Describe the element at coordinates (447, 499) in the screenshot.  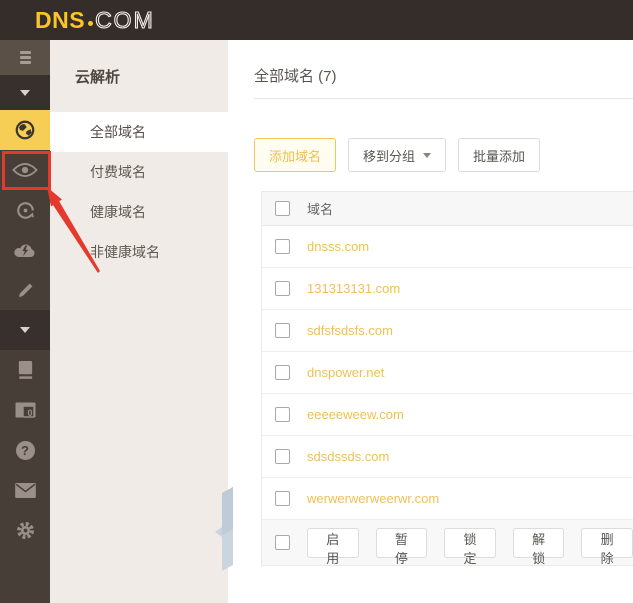
I see `table-row: werwerwerweerwr.com` at that location.